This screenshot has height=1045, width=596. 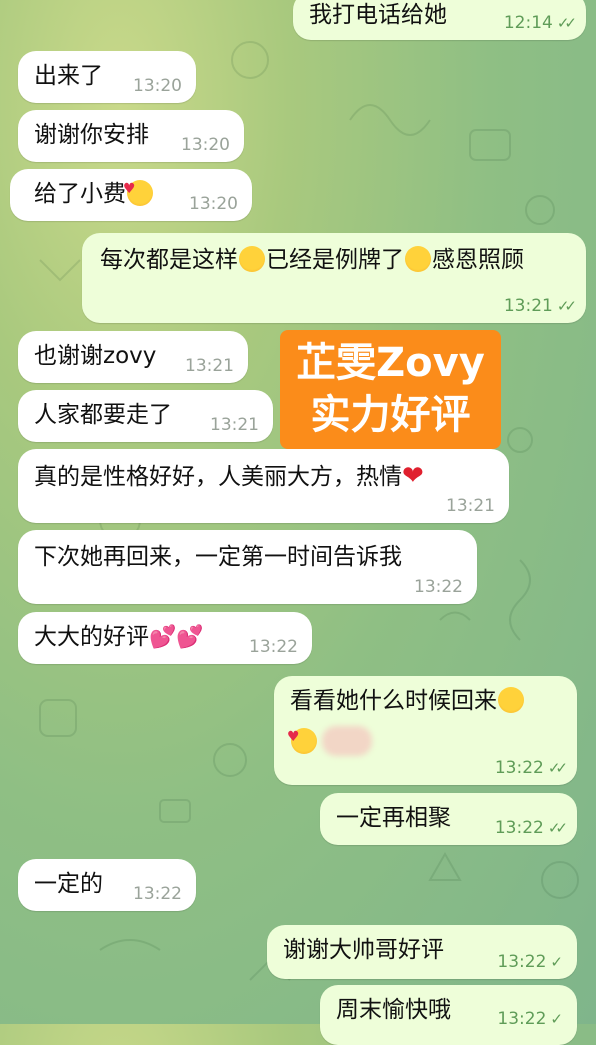 What do you see at coordinates (378, 15) in the screenshot?
I see `message-text: 我打电话给她` at bounding box center [378, 15].